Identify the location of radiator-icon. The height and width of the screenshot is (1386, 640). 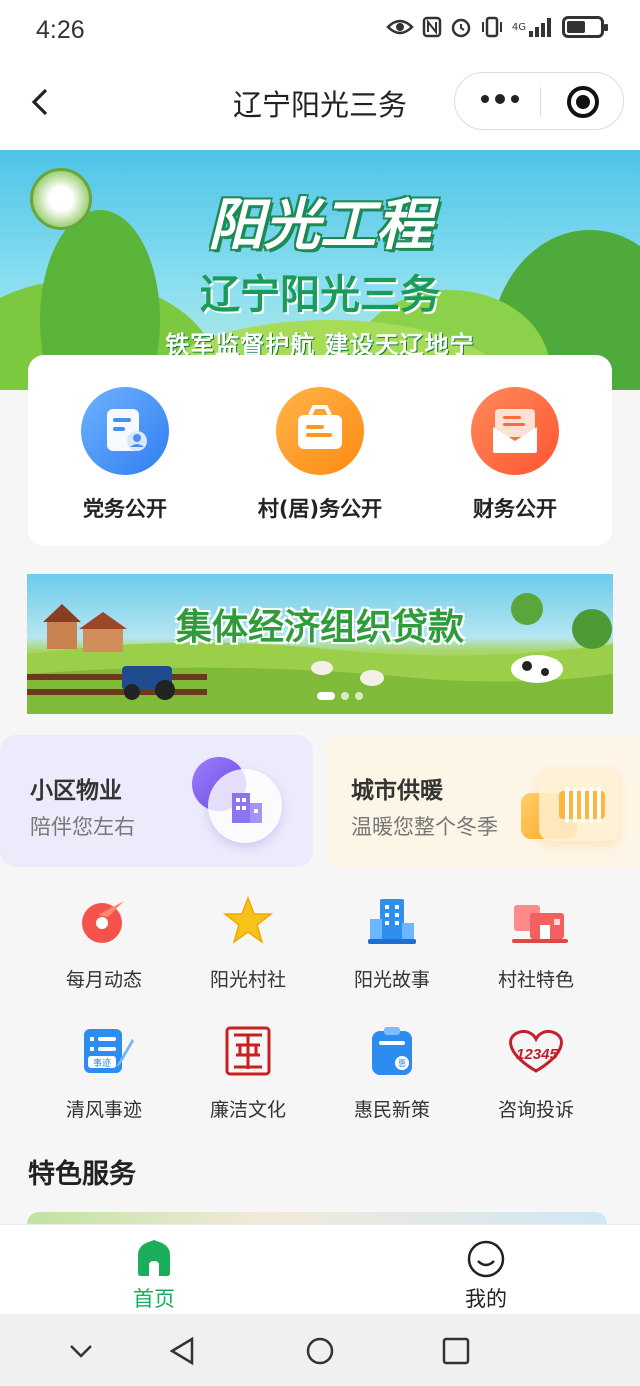
(571, 804).